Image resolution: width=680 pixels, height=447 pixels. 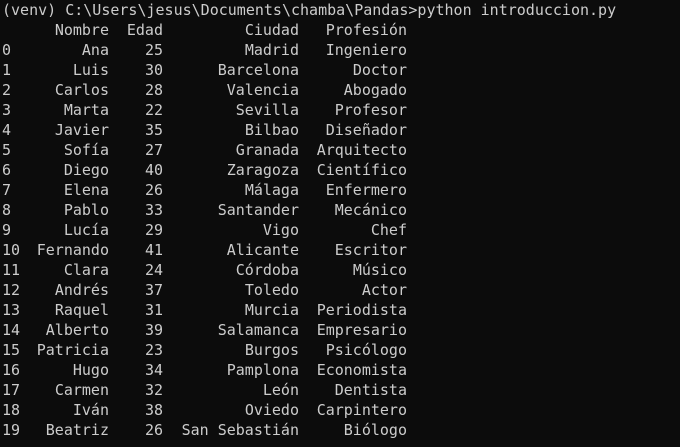 I want to click on cell-profesion: Diseñador, so click(x=366, y=130).